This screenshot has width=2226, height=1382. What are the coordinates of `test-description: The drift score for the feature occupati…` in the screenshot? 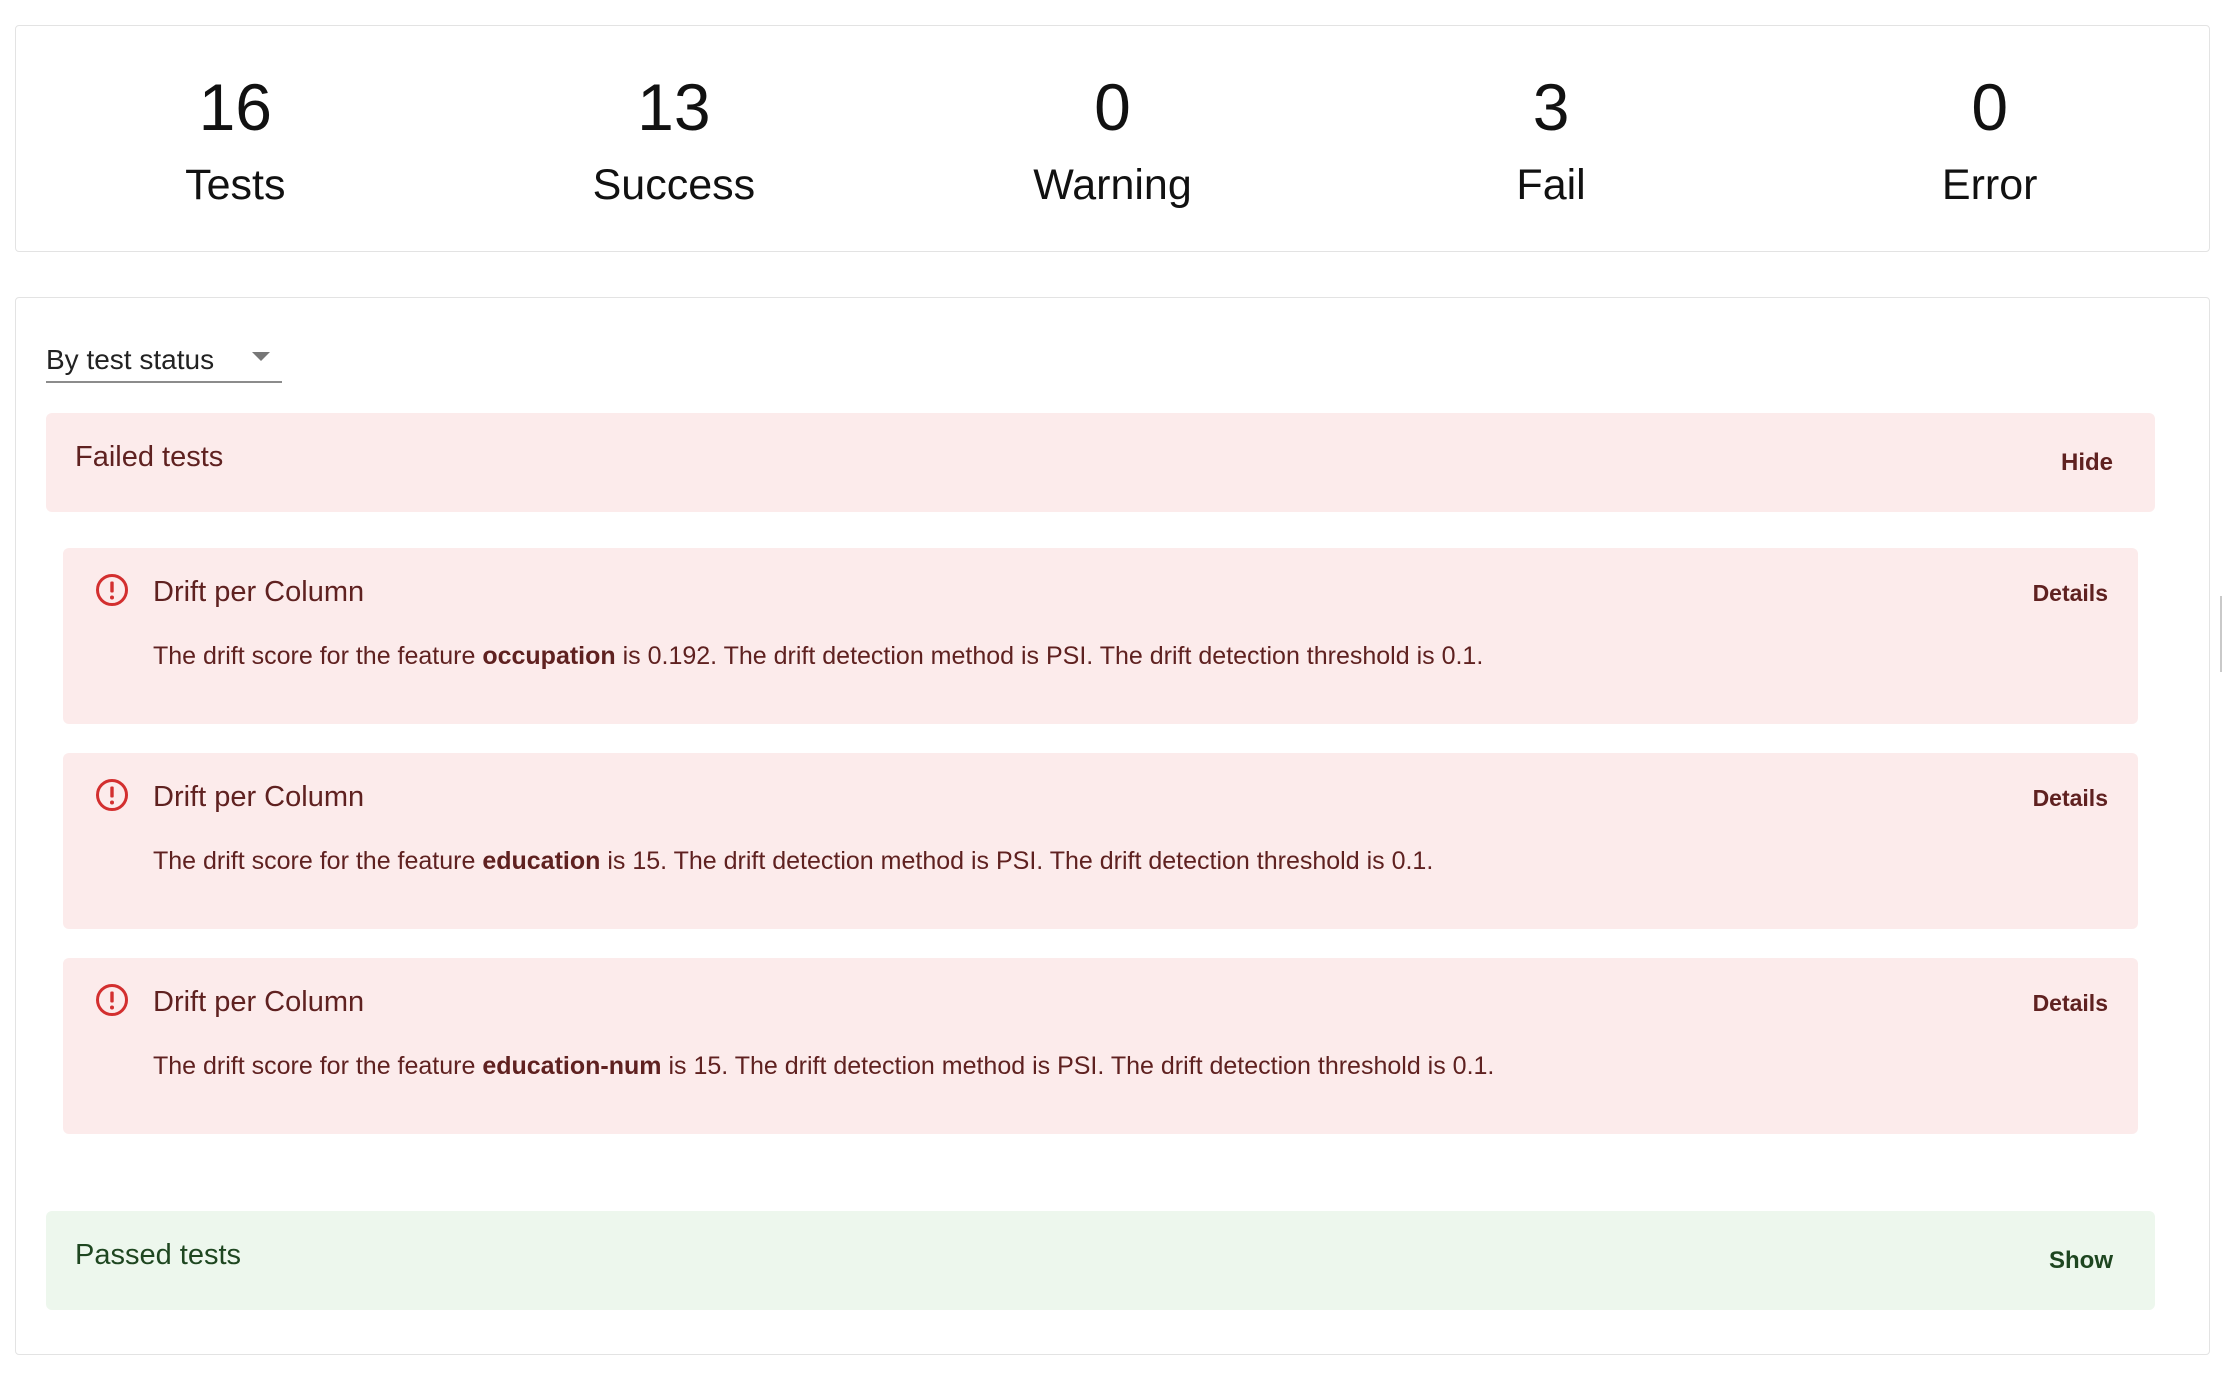 It's located at (818, 656).